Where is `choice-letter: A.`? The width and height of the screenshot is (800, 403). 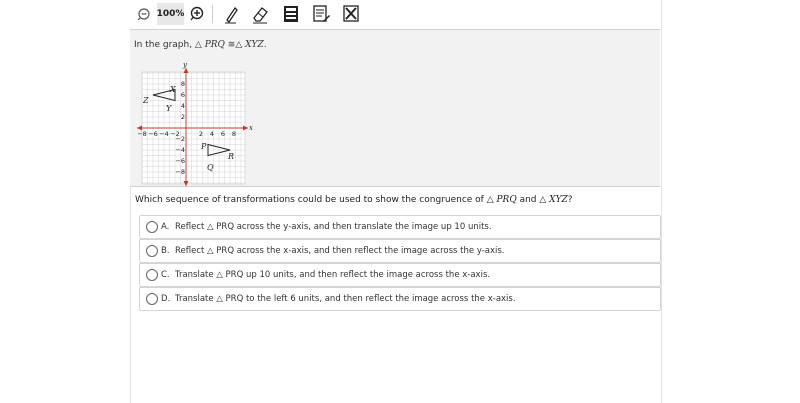 choice-letter: A. is located at coordinates (165, 227).